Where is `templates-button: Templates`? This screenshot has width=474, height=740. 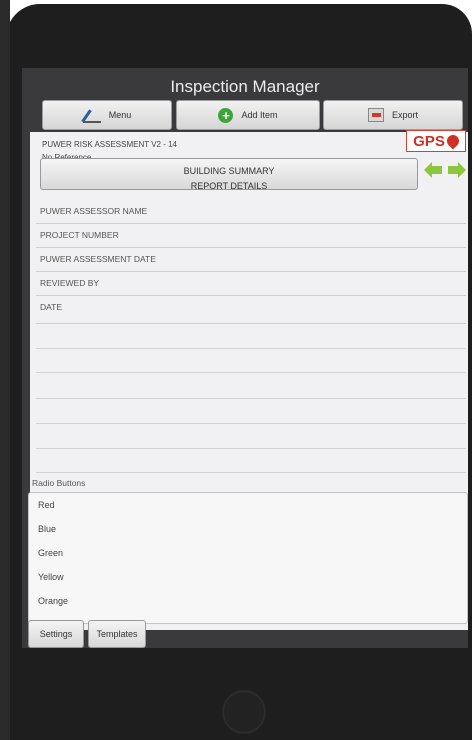
templates-button: Templates is located at coordinates (117, 634).